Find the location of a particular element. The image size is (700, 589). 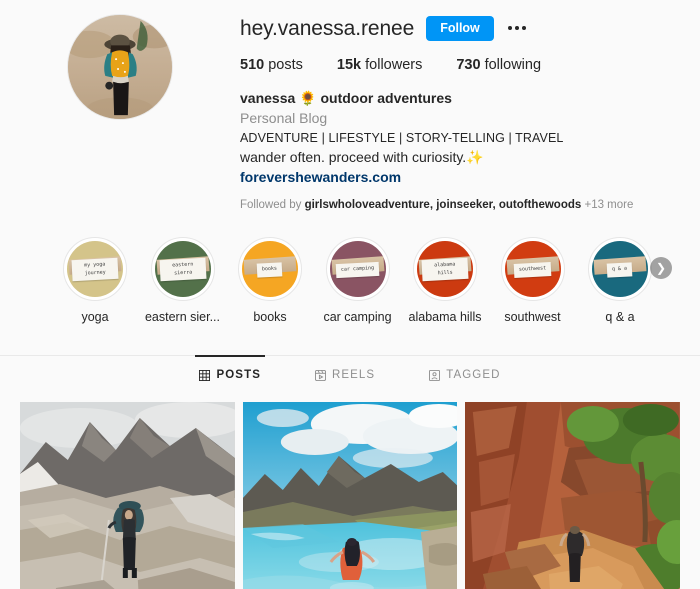

stat-following: 730 following is located at coordinates (498, 65).